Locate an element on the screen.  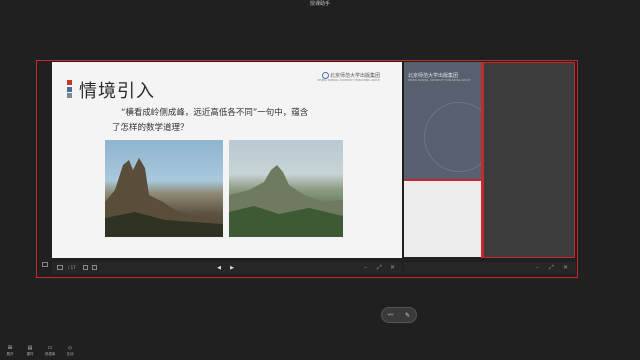
slide-title-decoration is located at coordinates (69, 90).